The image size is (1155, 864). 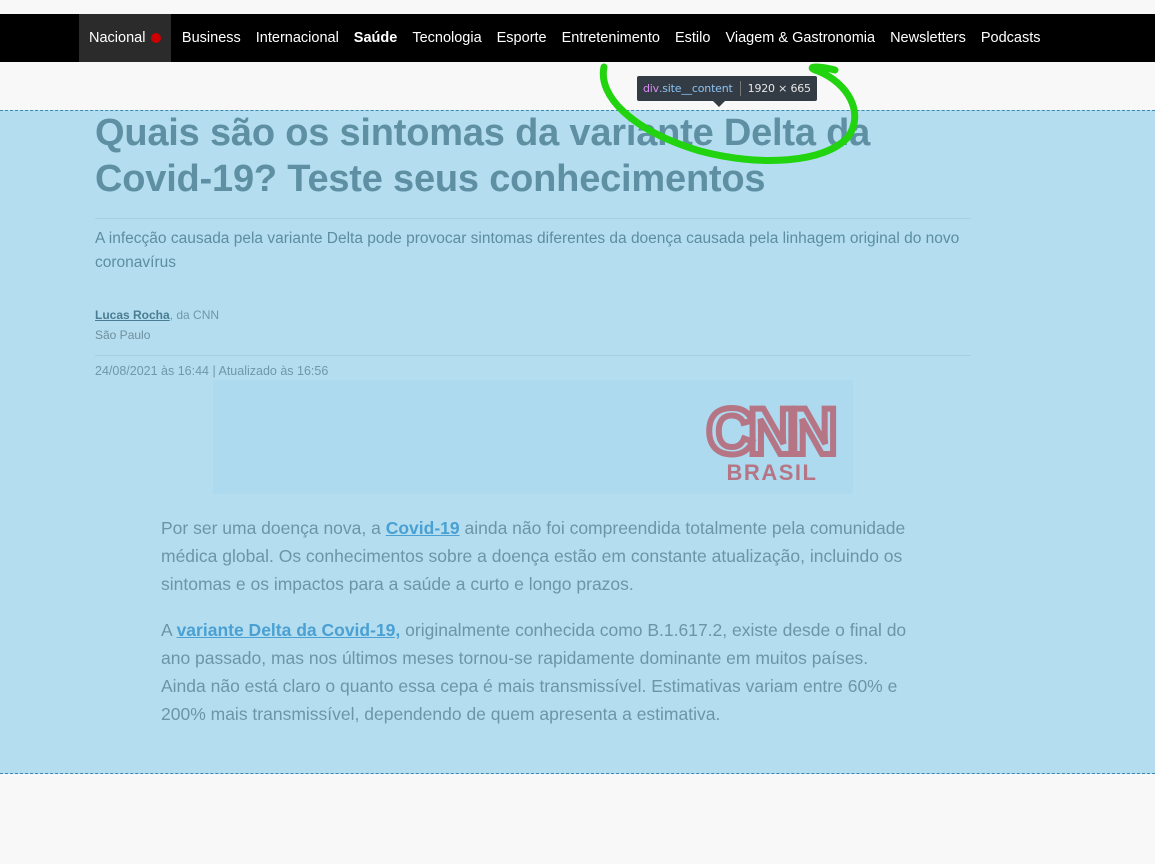 I want to click on byline-location: São Paulo, so click(x=123, y=335).